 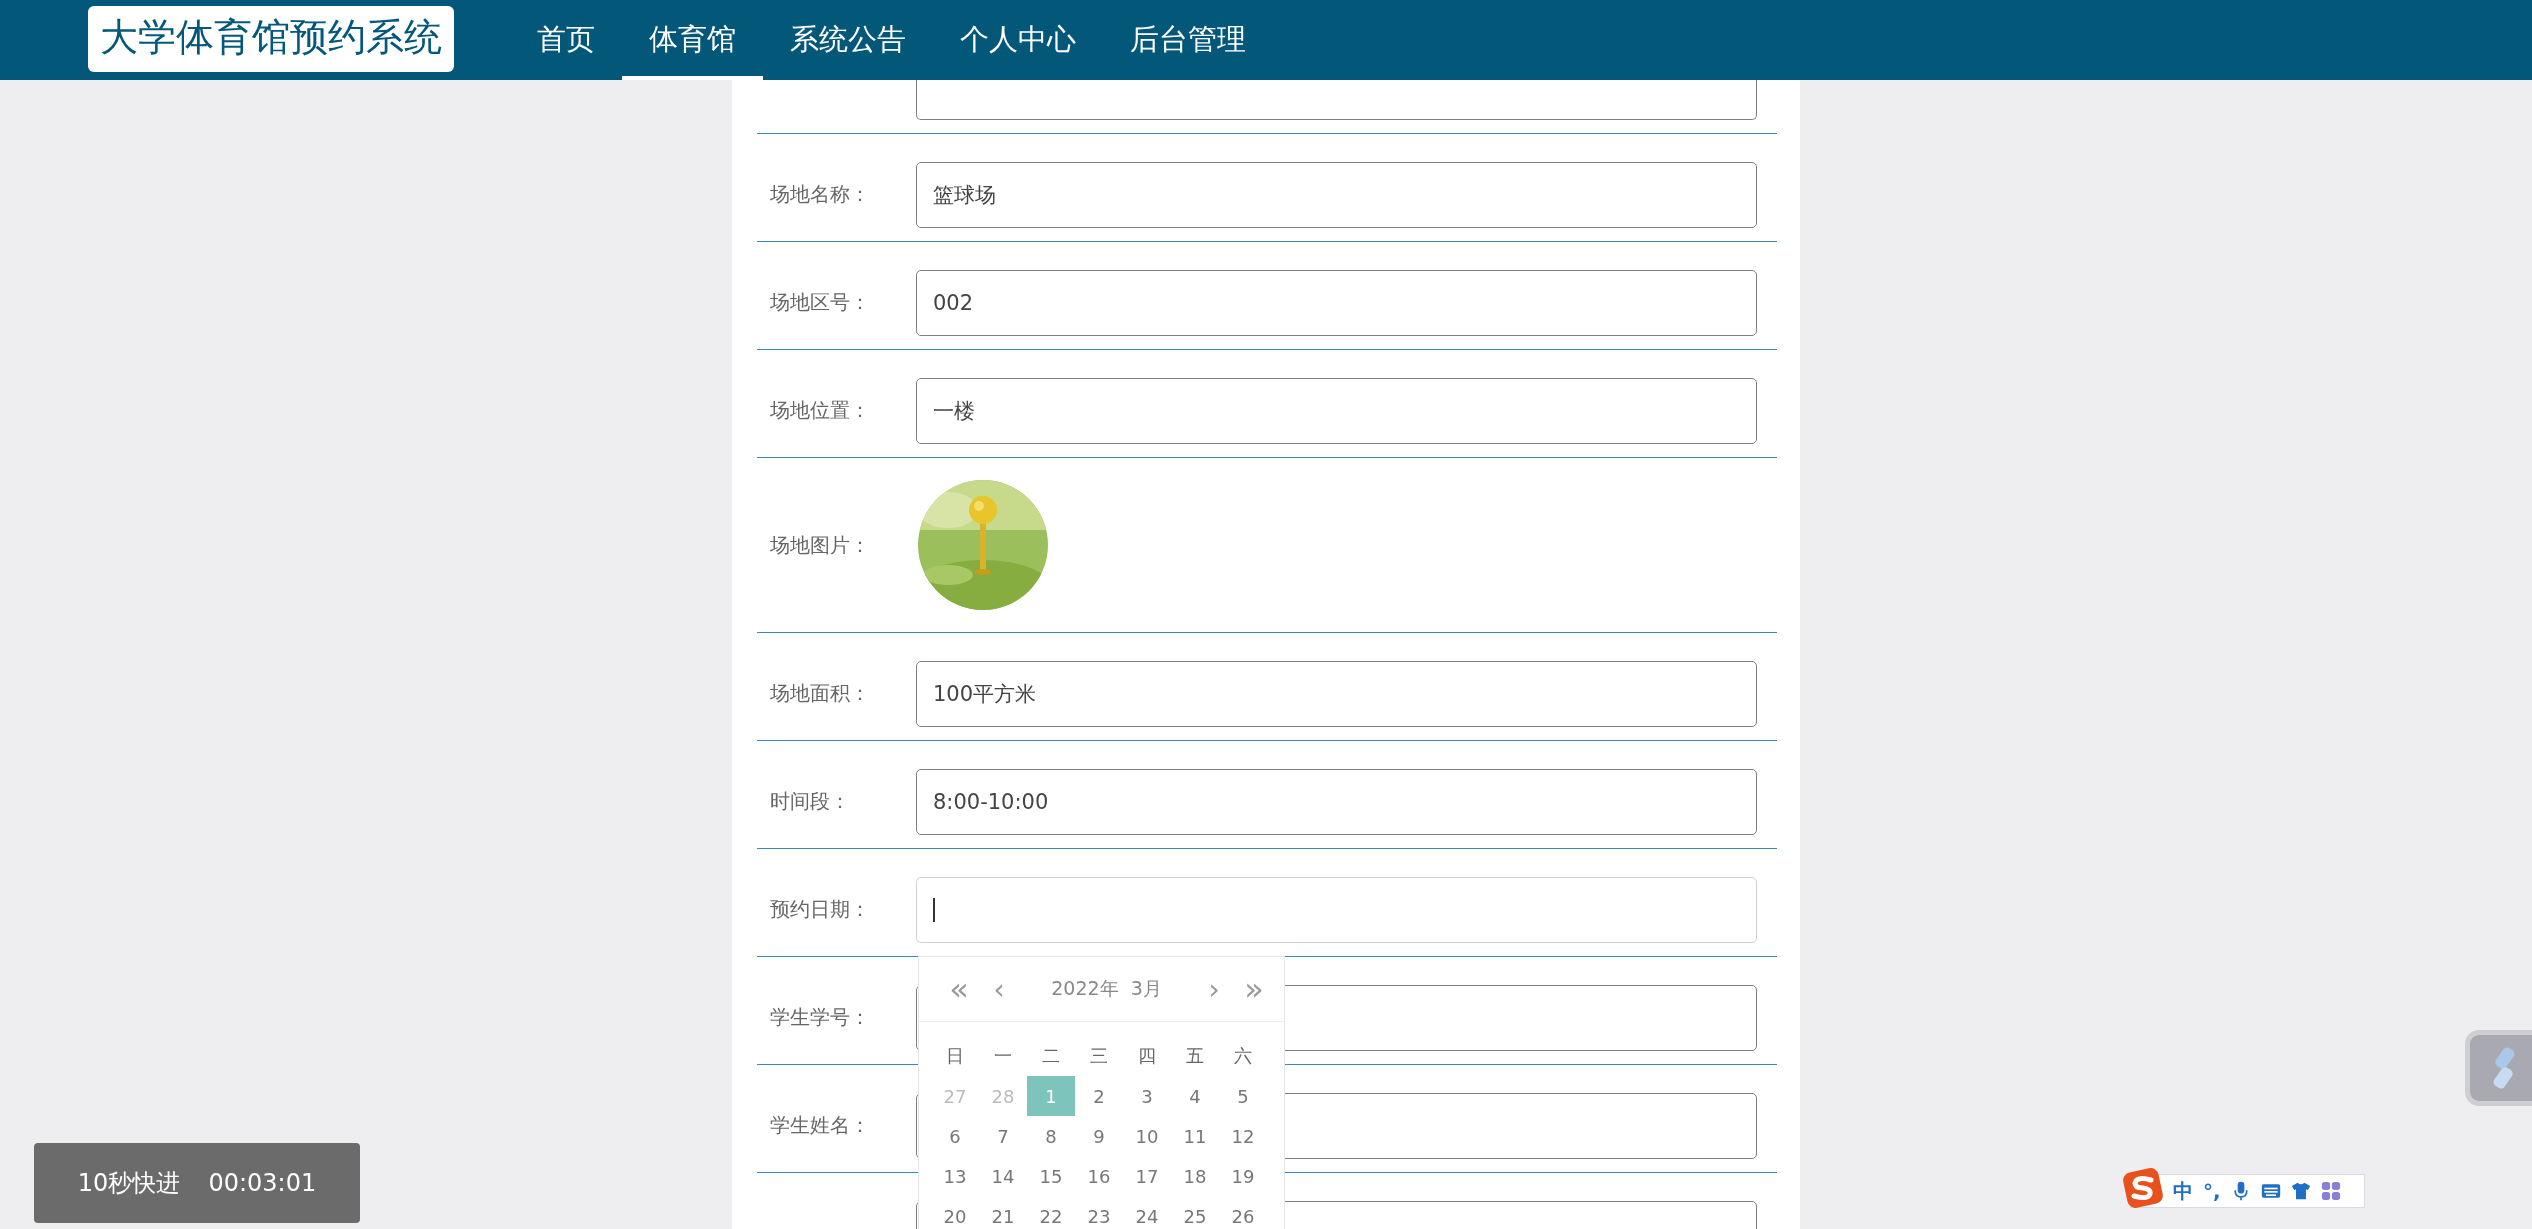 I want to click on calendar-day: 14, so click(x=1003, y=1176).